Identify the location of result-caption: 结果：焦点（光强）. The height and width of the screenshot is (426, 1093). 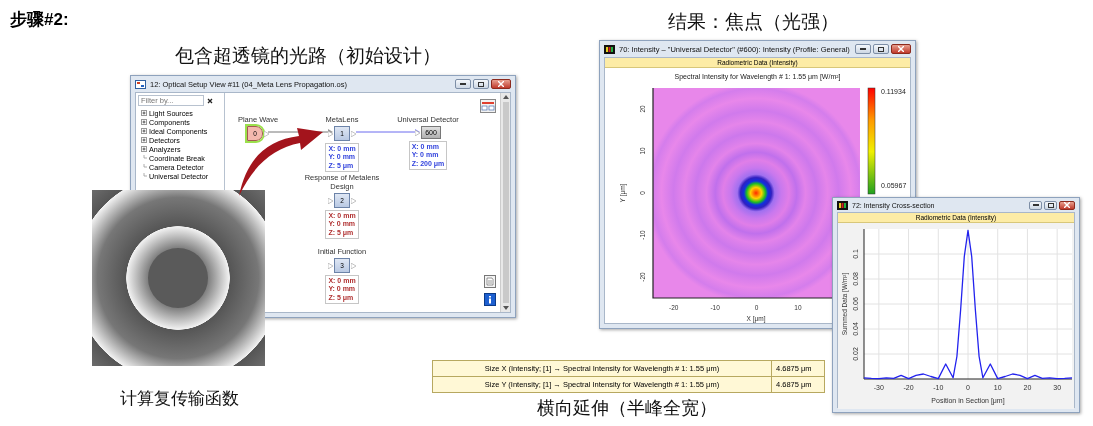
(753, 22).